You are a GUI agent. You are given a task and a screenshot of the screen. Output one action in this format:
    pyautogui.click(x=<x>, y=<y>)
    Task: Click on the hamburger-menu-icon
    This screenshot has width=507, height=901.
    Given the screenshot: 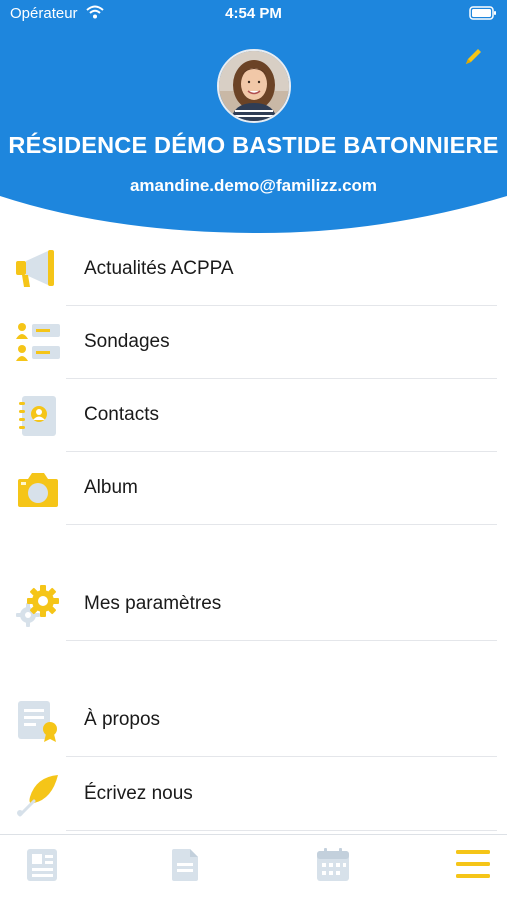 What is the action you would take?
    pyautogui.click(x=473, y=864)
    